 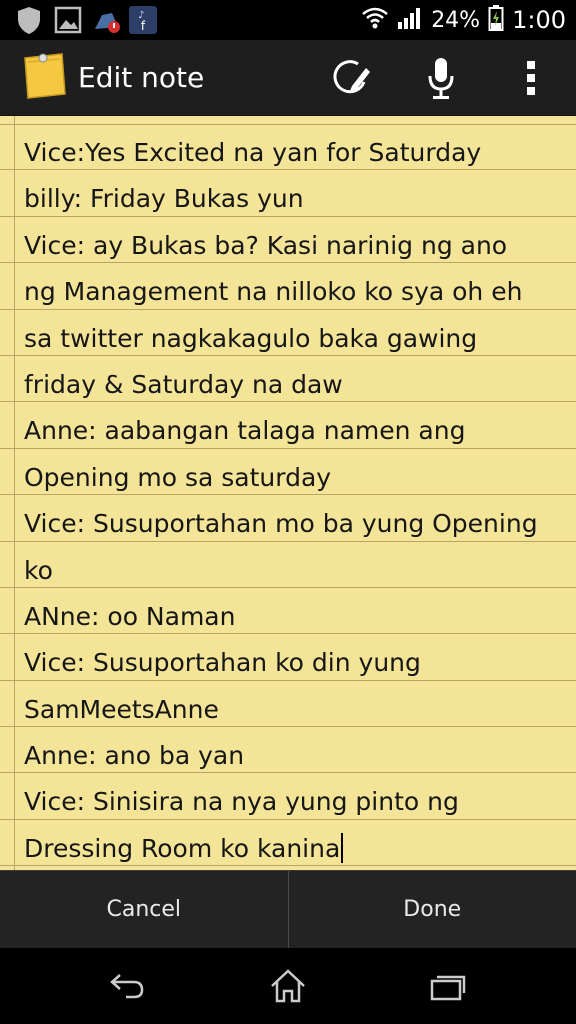 What do you see at coordinates (29, 22) in the screenshot?
I see `shield-icon` at bounding box center [29, 22].